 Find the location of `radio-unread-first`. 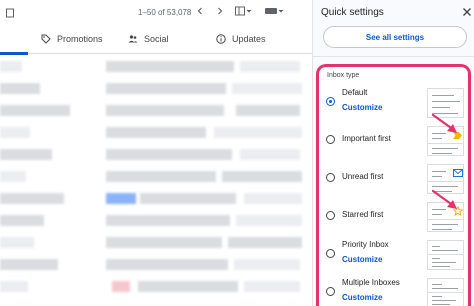

radio-unread-first is located at coordinates (330, 177).